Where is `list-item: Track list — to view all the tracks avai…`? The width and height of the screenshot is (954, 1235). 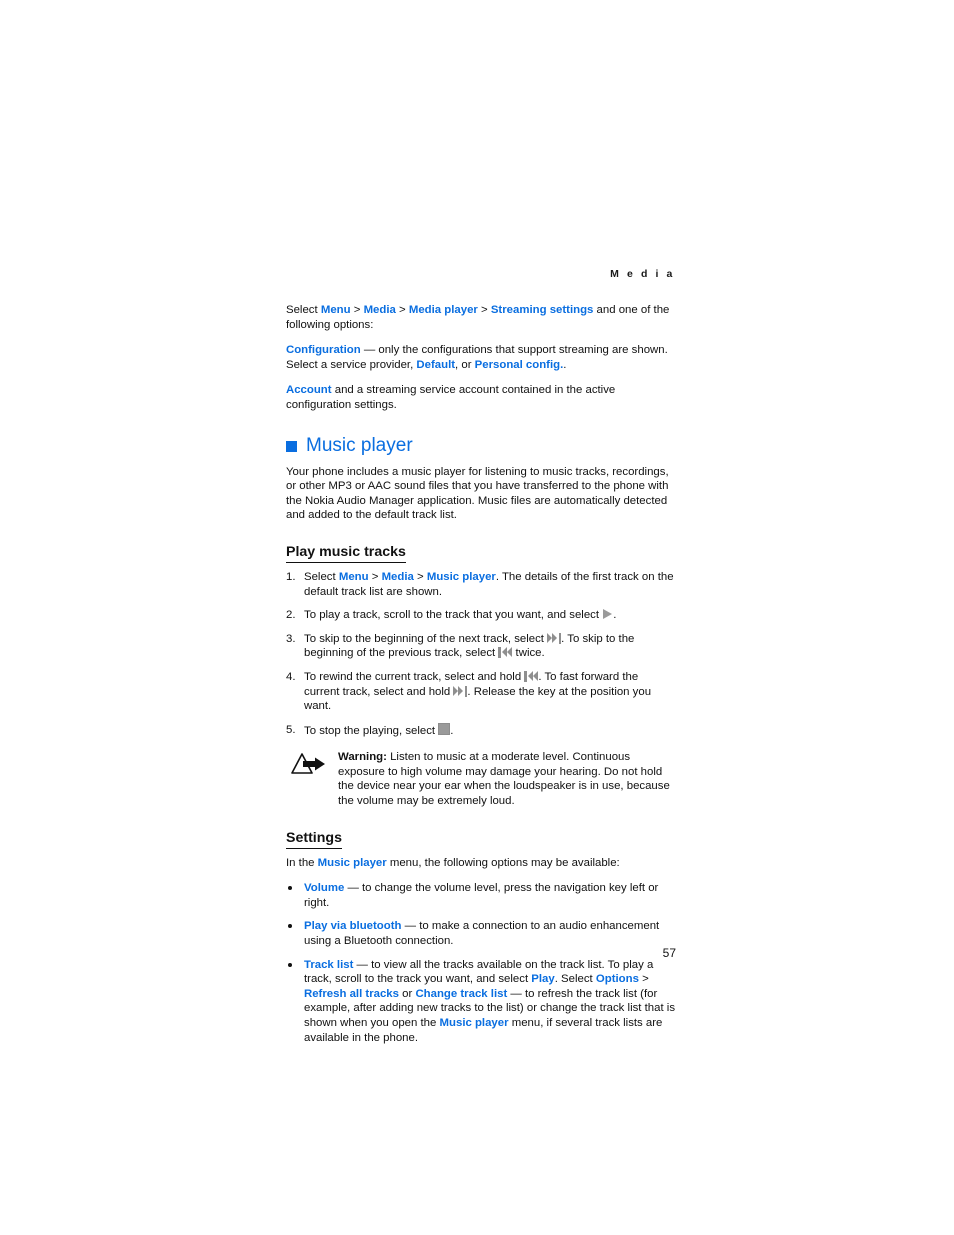
list-item: Track list — to view all the tracks avai… is located at coordinates (481, 1002).